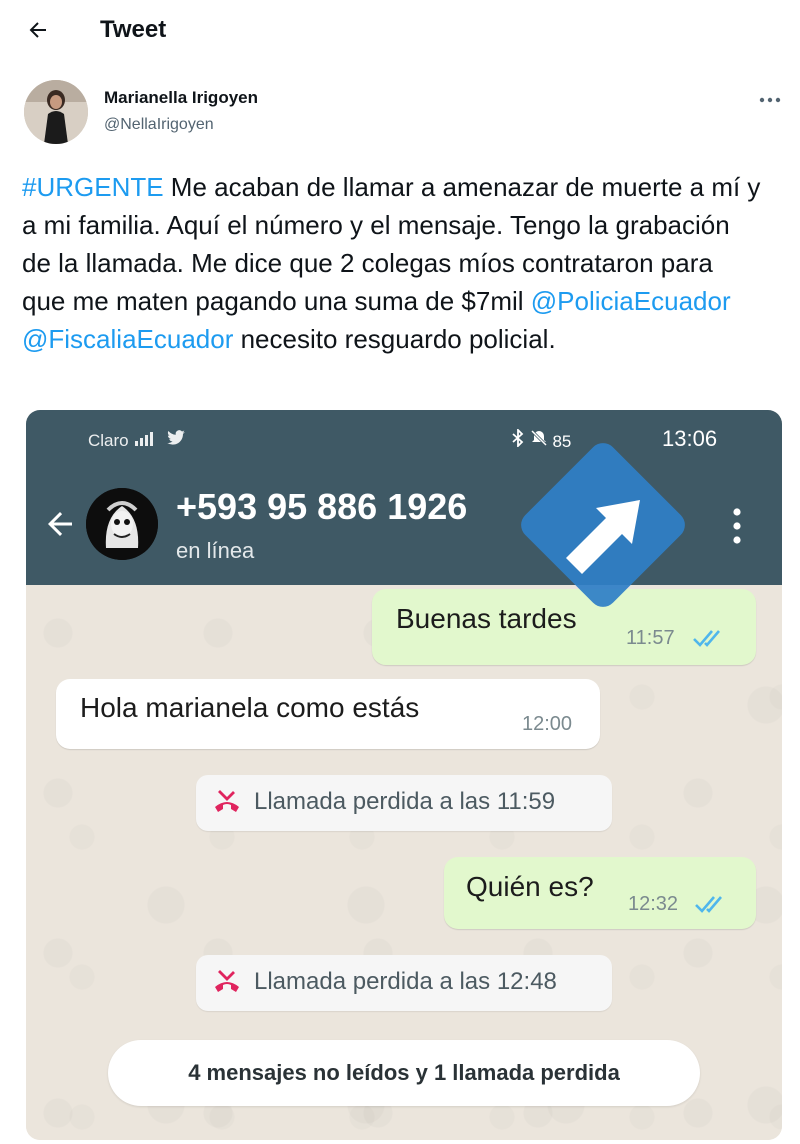  I want to click on message-bubble-incoming: Hola marianela como estás 12:00, so click(328, 714).